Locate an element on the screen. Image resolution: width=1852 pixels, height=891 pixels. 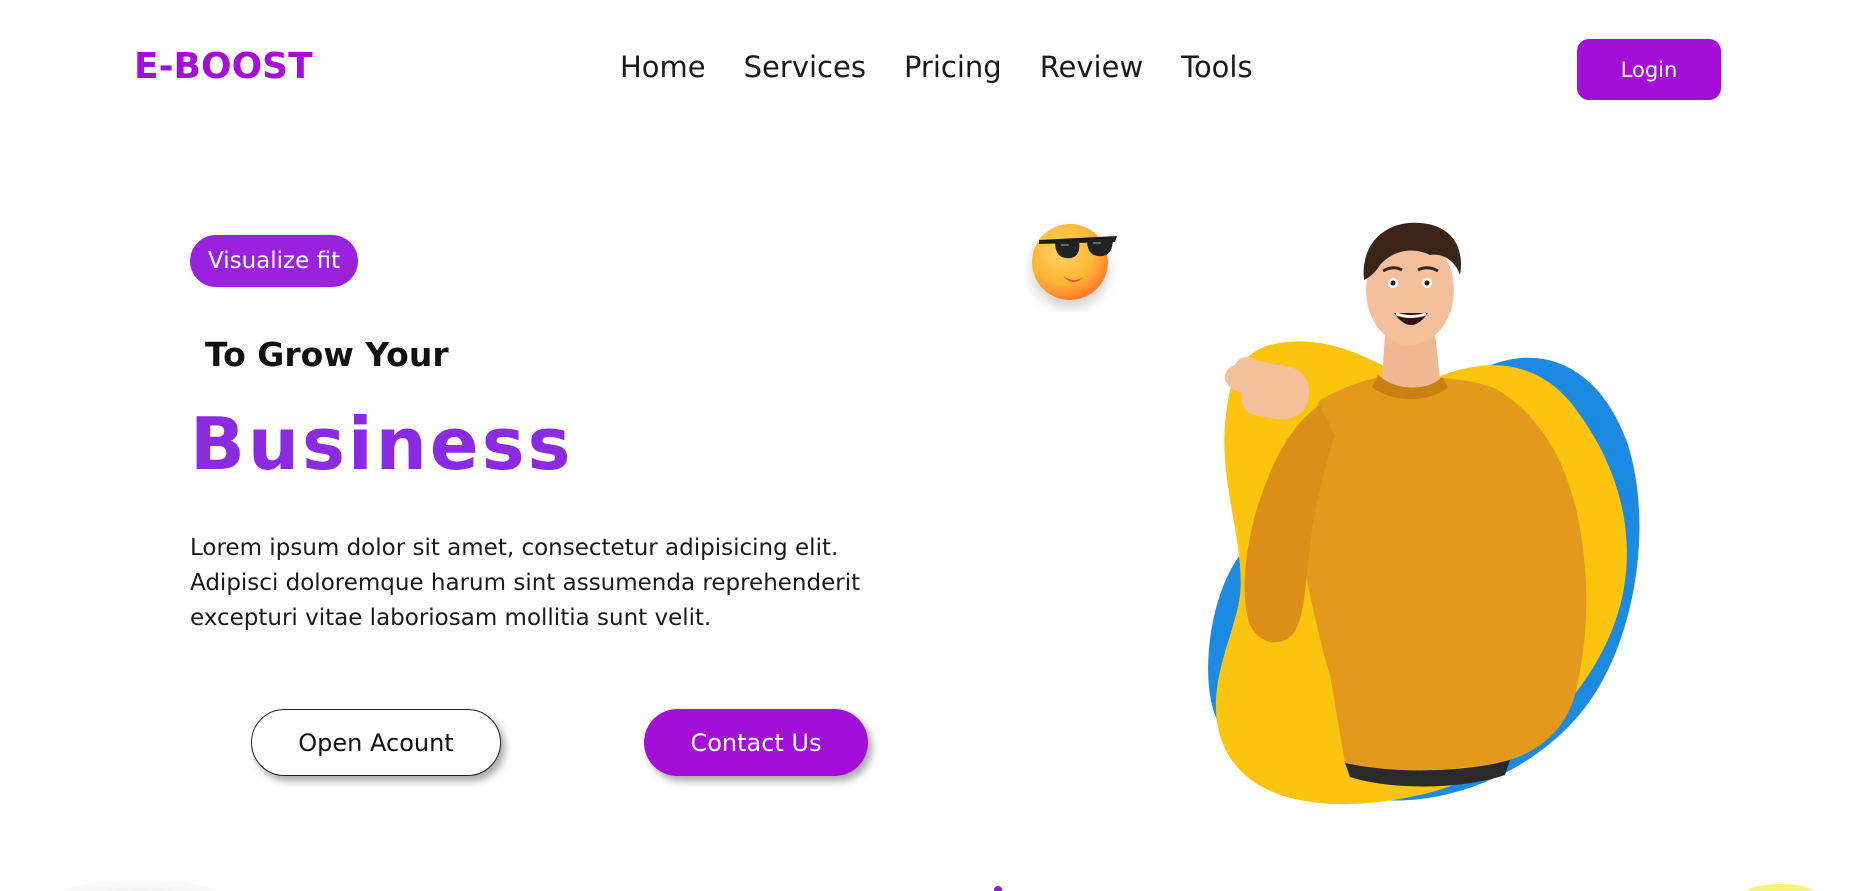
decorative-dot is located at coordinates (998, 888).